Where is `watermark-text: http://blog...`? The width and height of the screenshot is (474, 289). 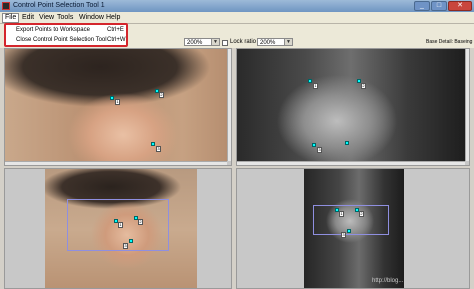
watermark-text: http://blog... is located at coordinates (388, 281).